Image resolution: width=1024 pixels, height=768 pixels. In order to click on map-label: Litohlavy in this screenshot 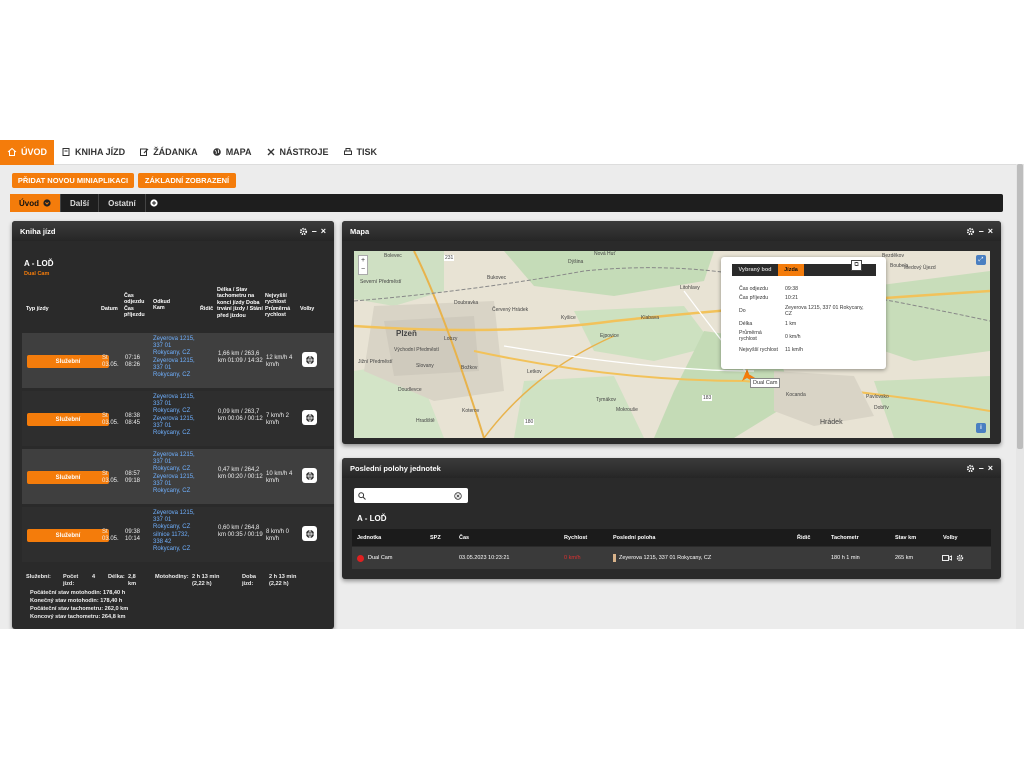, I will do `click(690, 288)`.